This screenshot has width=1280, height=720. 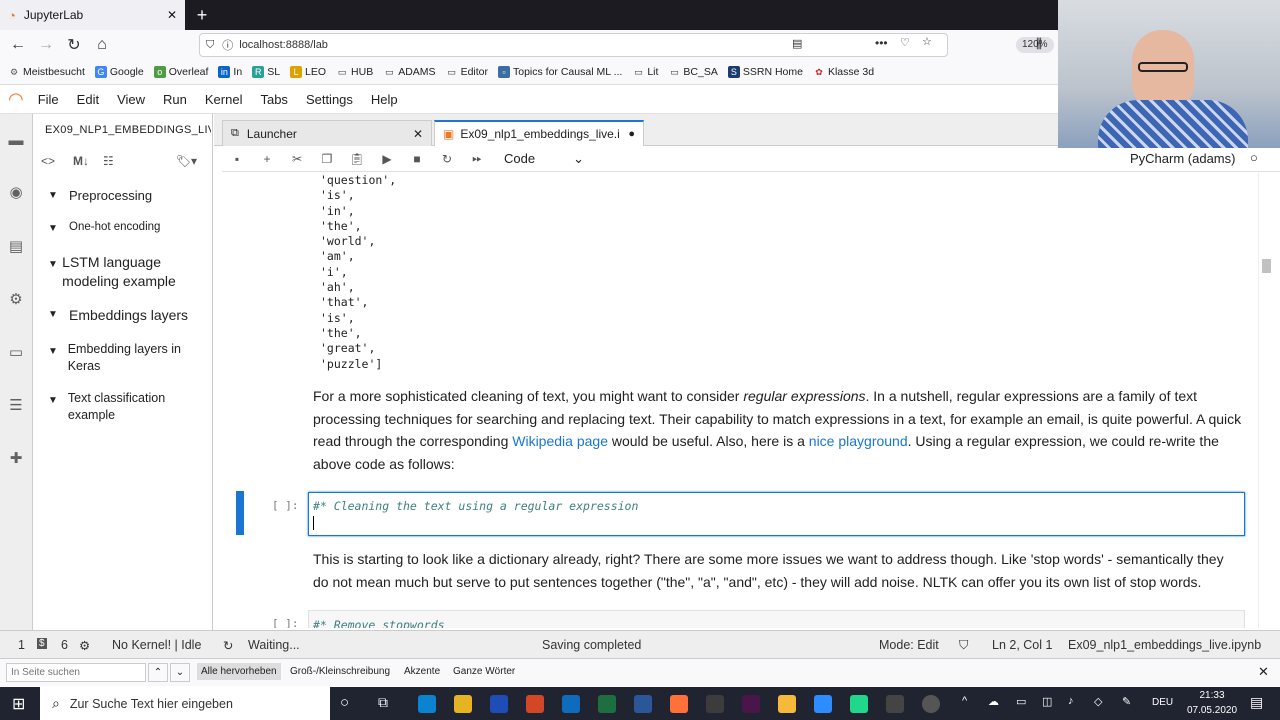 I want to click on edge-icon, so click(x=427, y=704).